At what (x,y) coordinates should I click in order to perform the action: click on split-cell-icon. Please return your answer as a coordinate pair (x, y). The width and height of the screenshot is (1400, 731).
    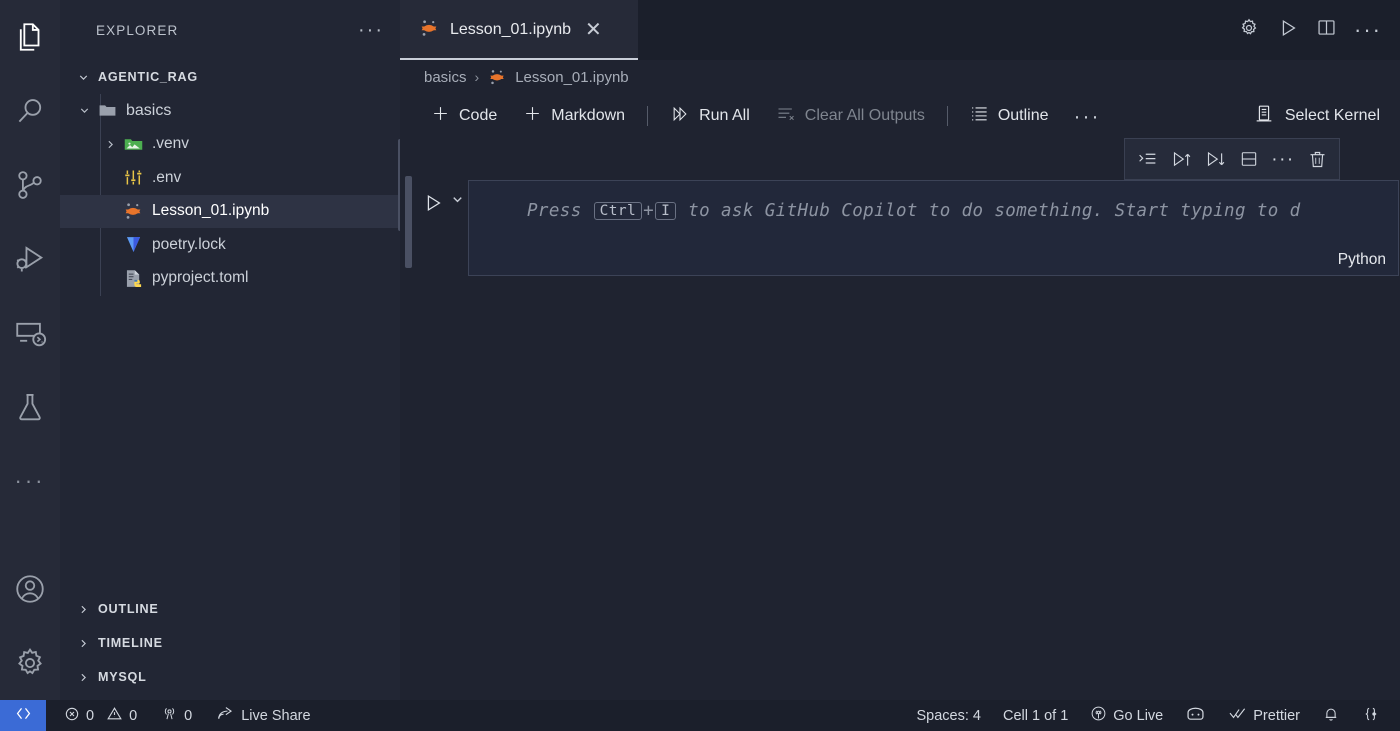
    Looking at the image, I should click on (1249, 159).